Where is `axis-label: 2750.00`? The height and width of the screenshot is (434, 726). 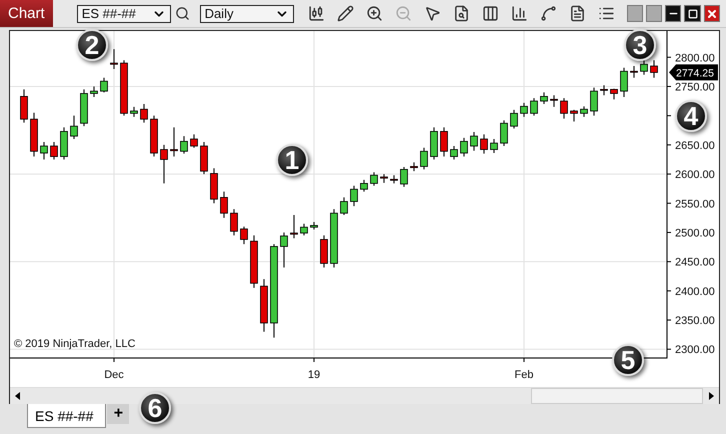 axis-label: 2750.00 is located at coordinates (695, 87).